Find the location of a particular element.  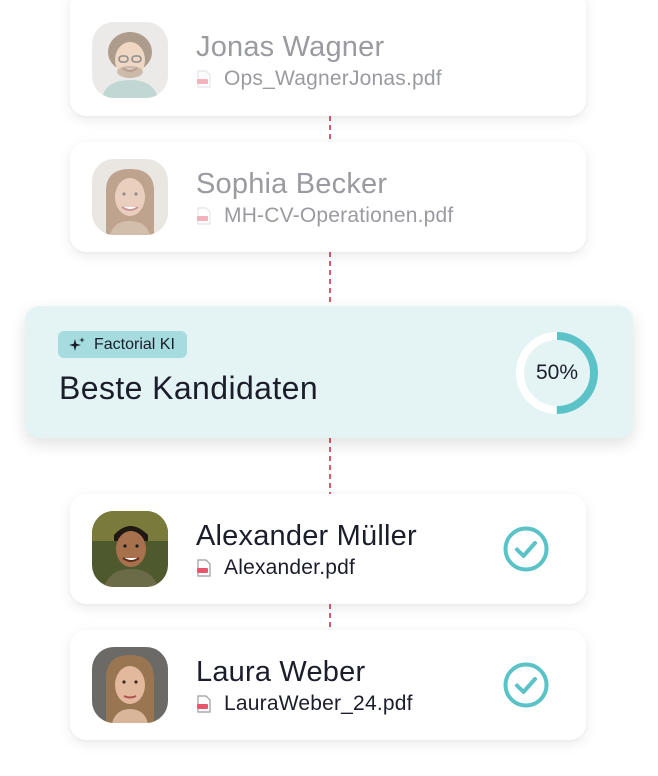

ai-badge: Factorial KI is located at coordinates (122, 344).